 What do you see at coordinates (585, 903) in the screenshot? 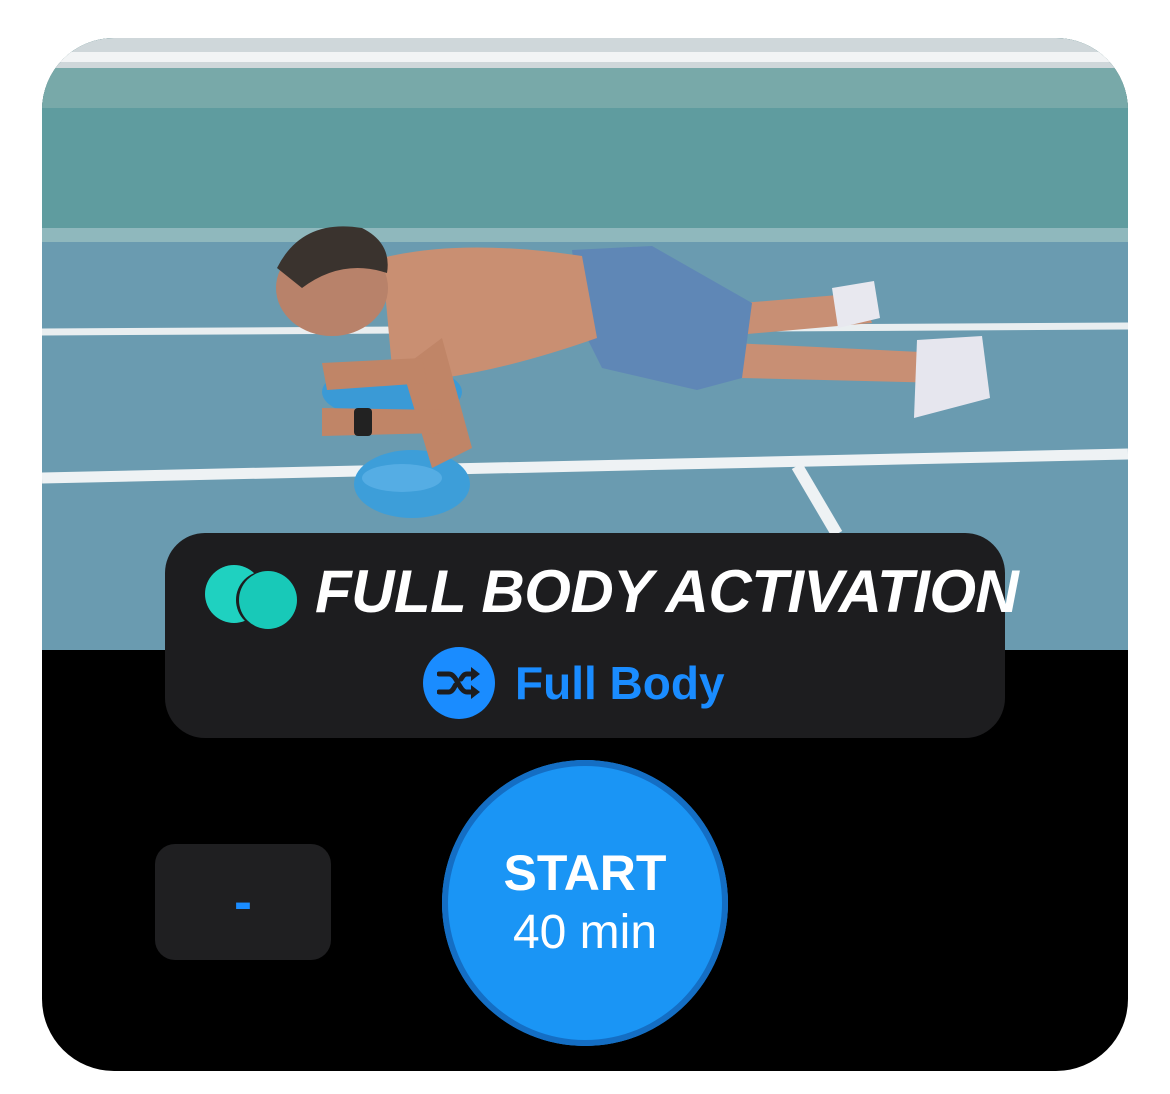
I see `start-workout-button: START 40 min` at bounding box center [585, 903].